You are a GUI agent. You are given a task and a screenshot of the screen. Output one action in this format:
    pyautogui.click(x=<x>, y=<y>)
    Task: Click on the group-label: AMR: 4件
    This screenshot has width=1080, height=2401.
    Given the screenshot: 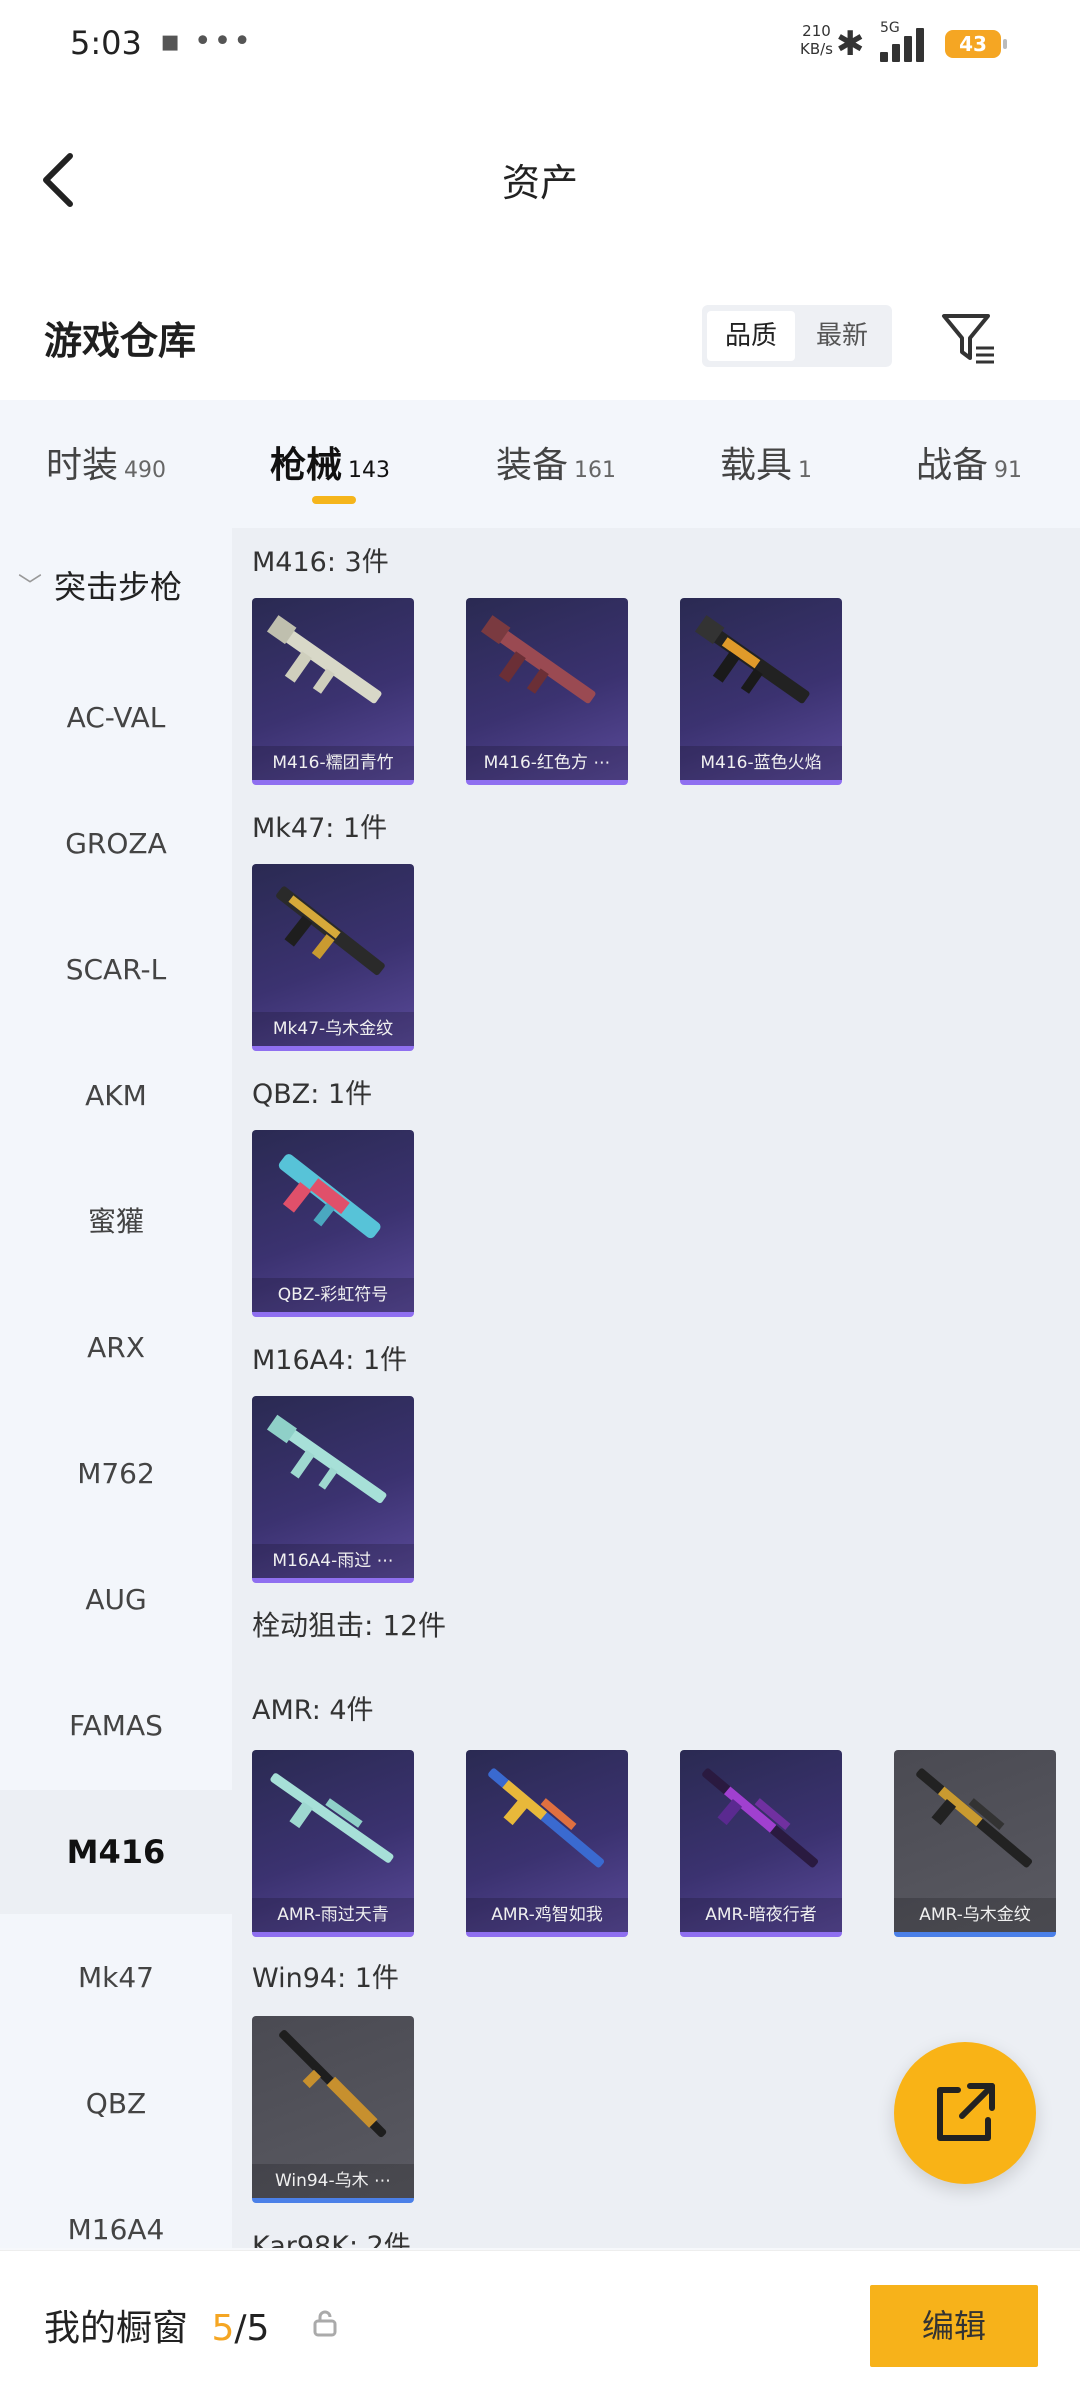 What is the action you would take?
    pyautogui.click(x=313, y=1710)
    